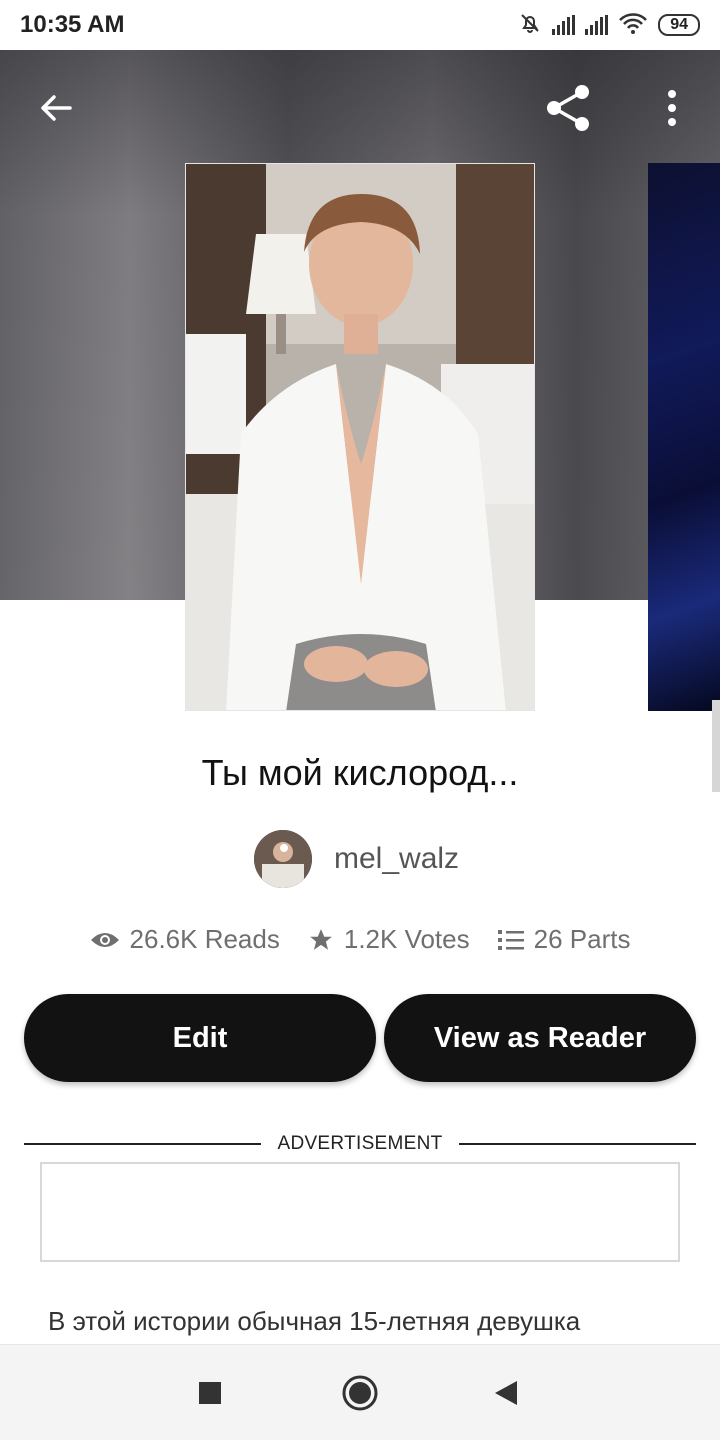 Image resolution: width=720 pixels, height=1440 pixels. I want to click on system-nav-bar, so click(360, 1392).